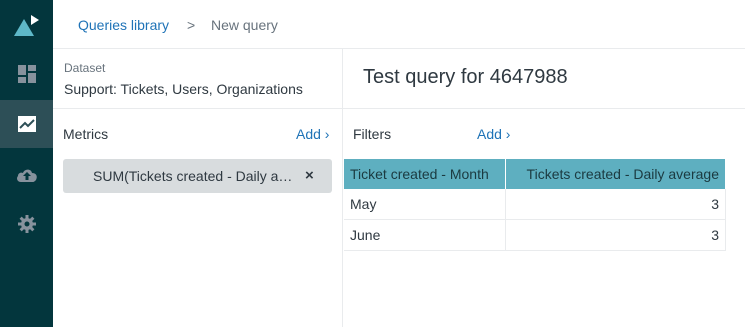 The height and width of the screenshot is (327, 745). Describe the element at coordinates (312, 134) in the screenshot. I see `add-metric-button: Add ›` at that location.